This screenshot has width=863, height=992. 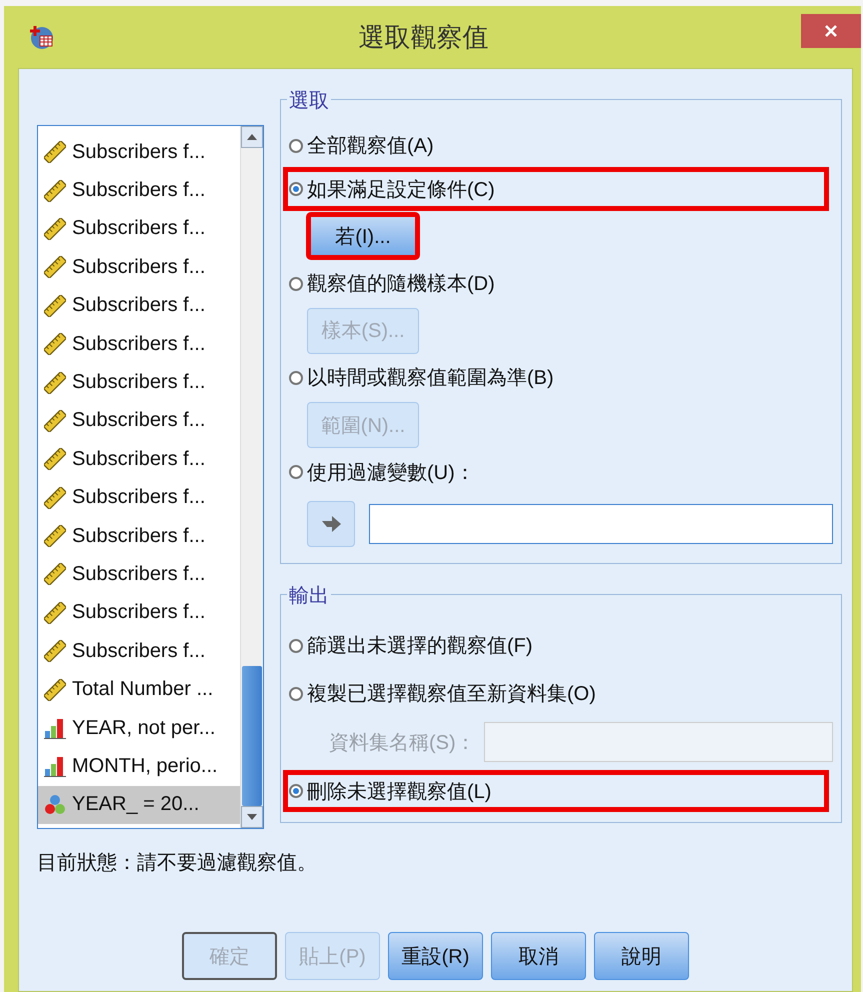 What do you see at coordinates (391, 472) in the screenshot?
I see `radio-option: 使用過濾變數(U)：` at bounding box center [391, 472].